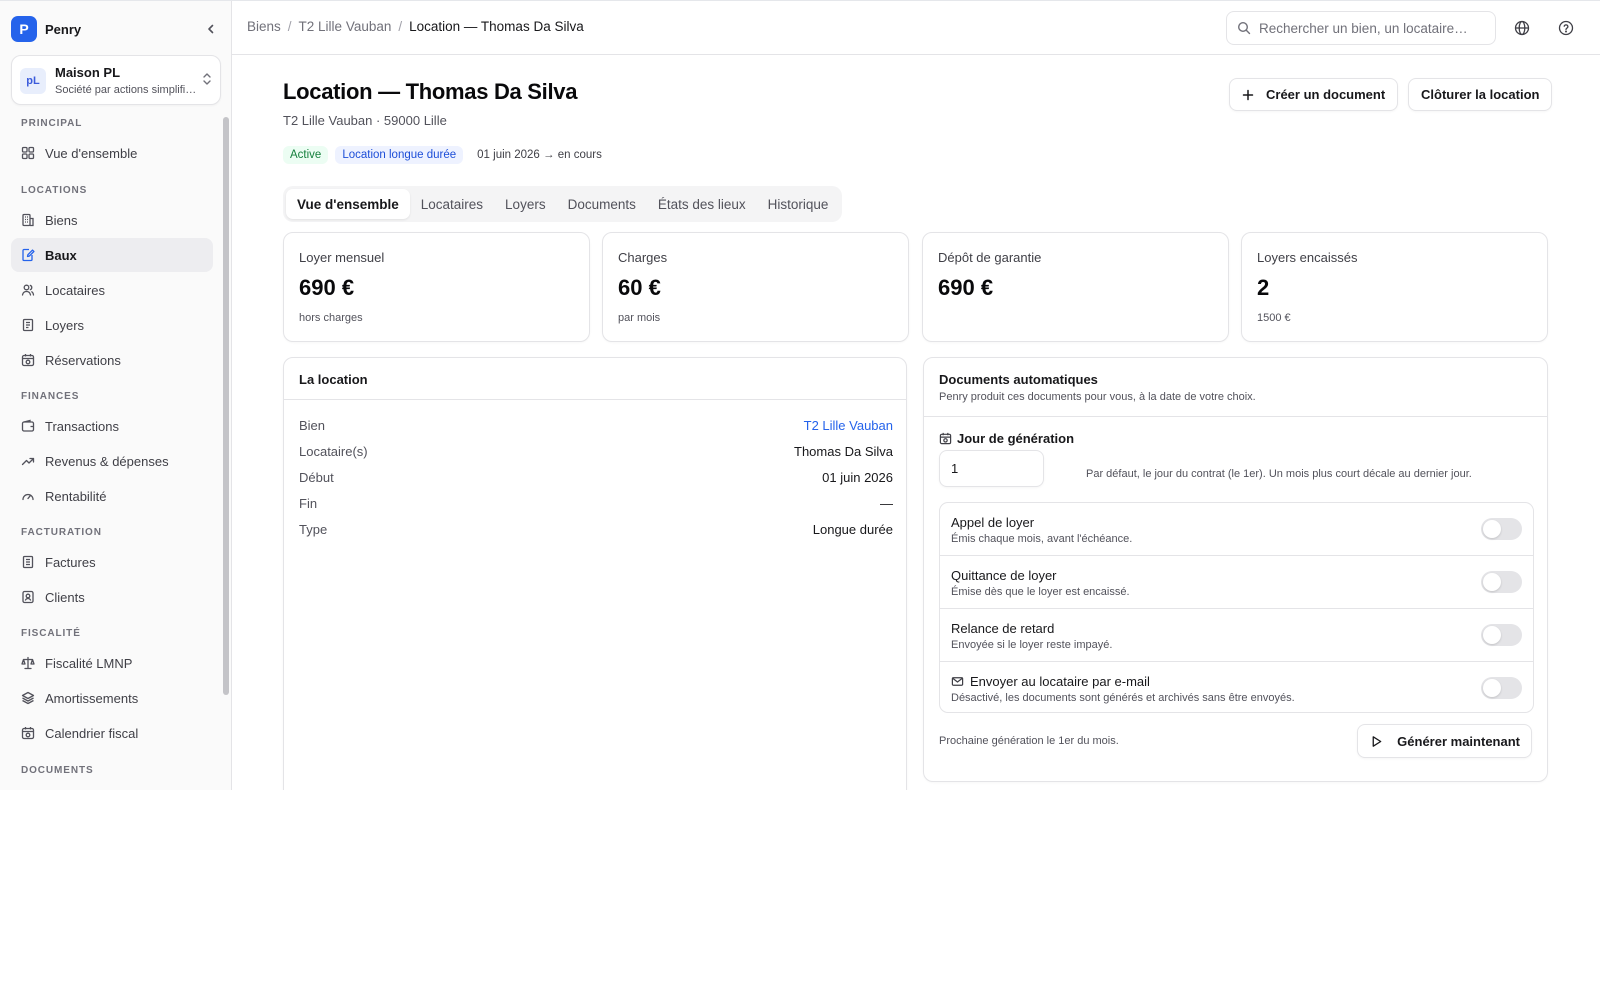 The width and height of the screenshot is (1600, 1000). What do you see at coordinates (28, 461) in the screenshot?
I see `trending-up-icon` at bounding box center [28, 461].